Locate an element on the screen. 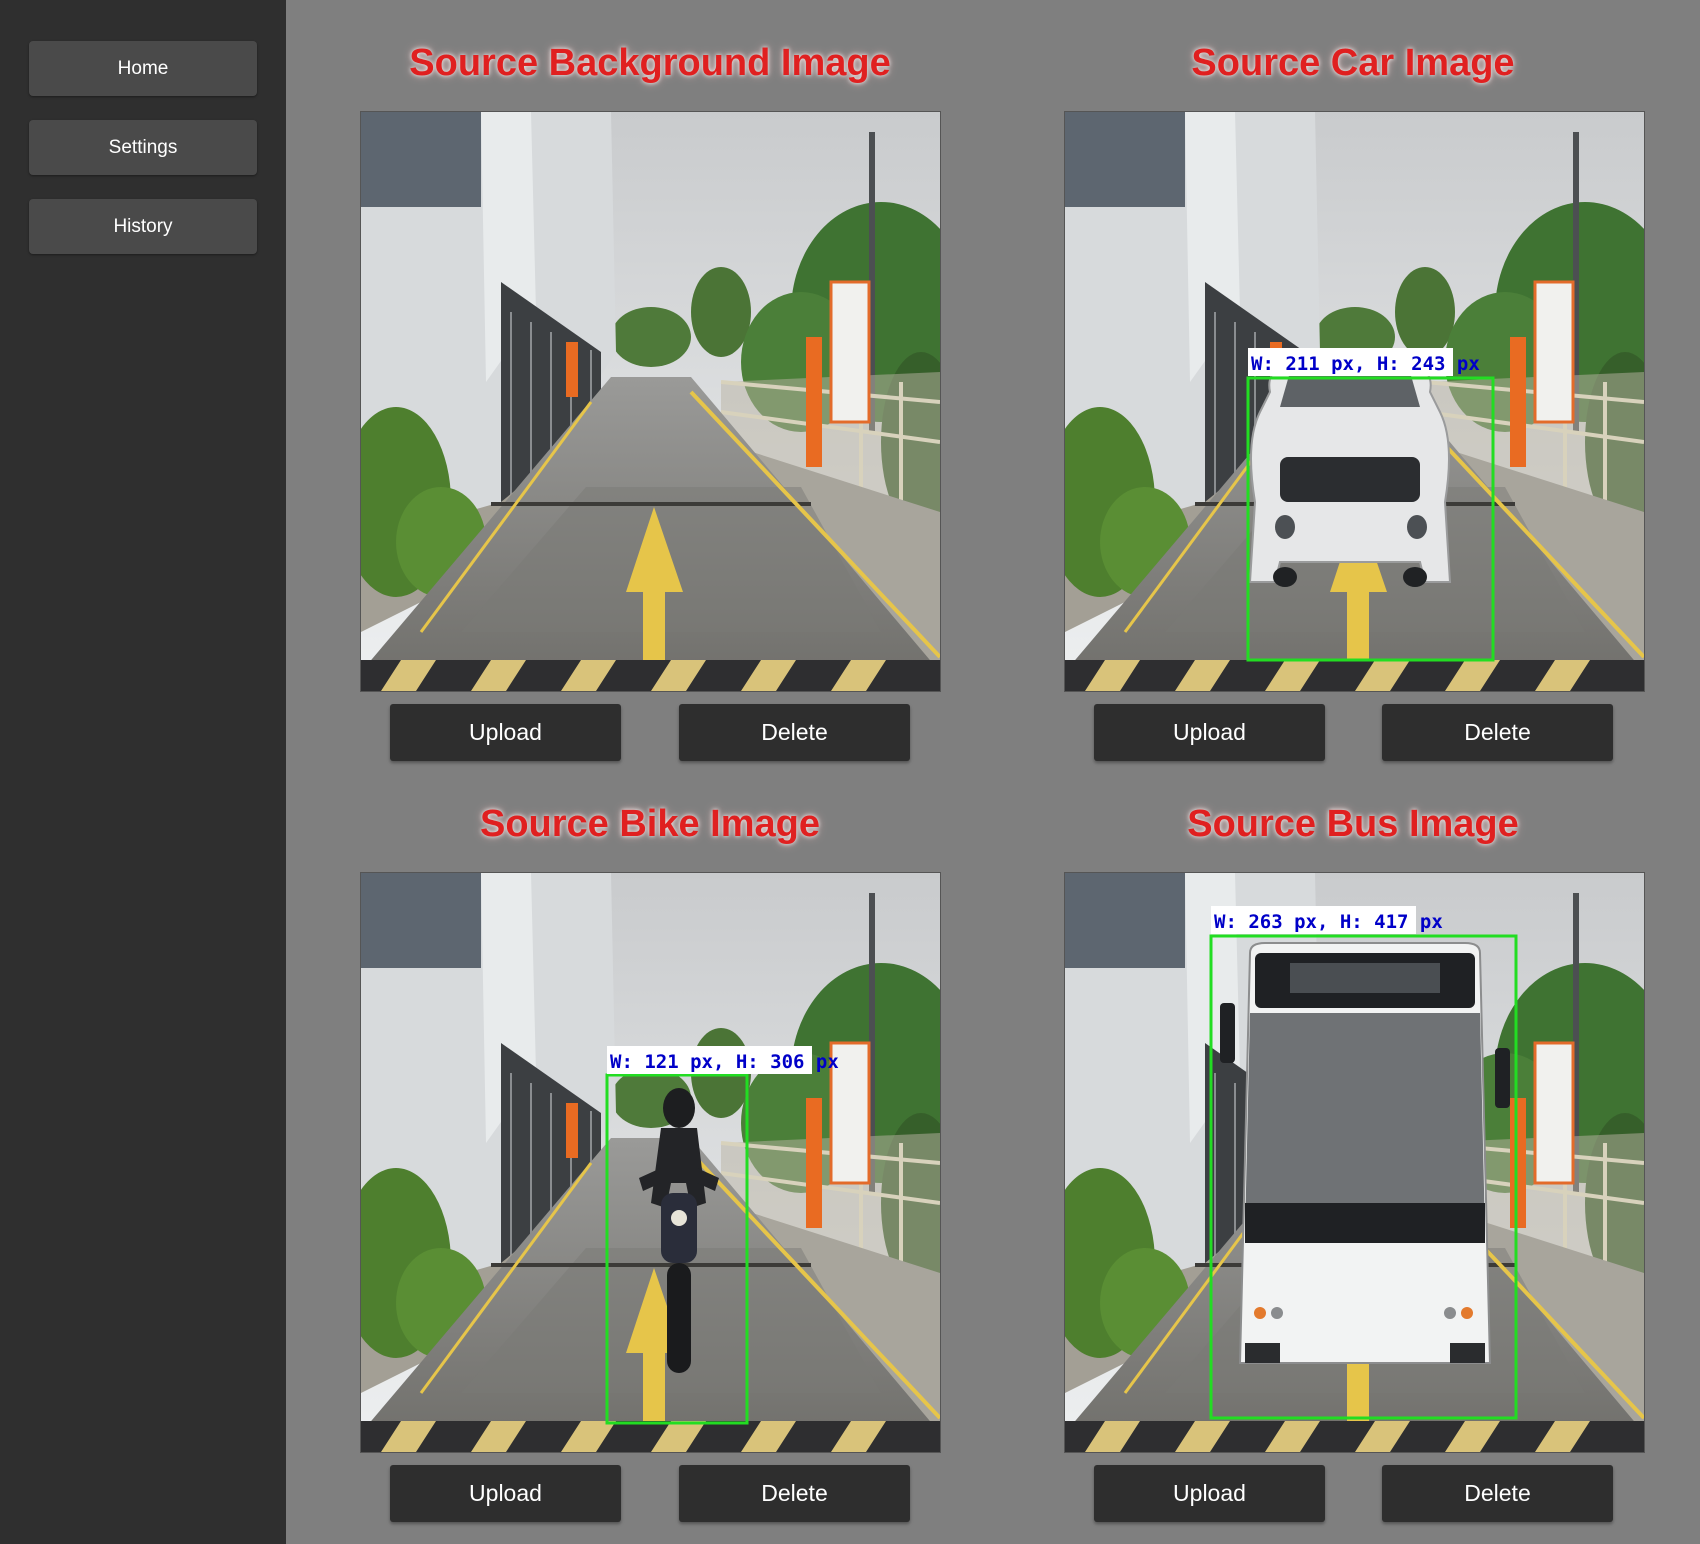 The width and height of the screenshot is (1700, 1544). delete-bike-button: Delete is located at coordinates (794, 1493).